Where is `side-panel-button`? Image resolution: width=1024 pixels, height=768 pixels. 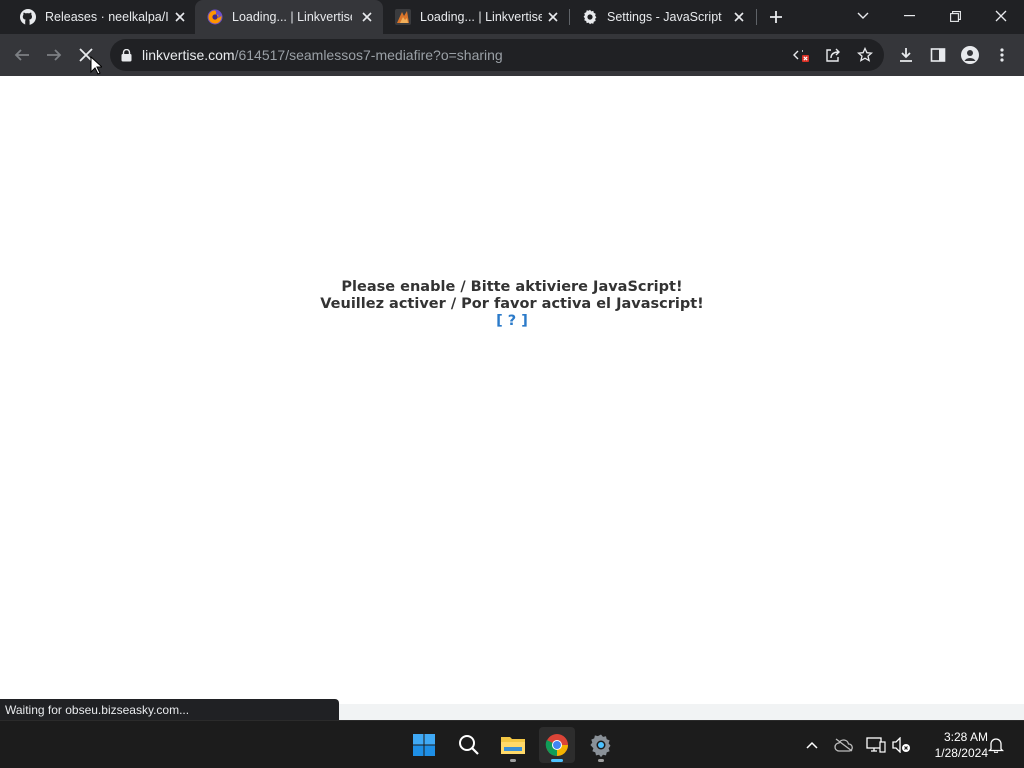
side-panel-button is located at coordinates (938, 55).